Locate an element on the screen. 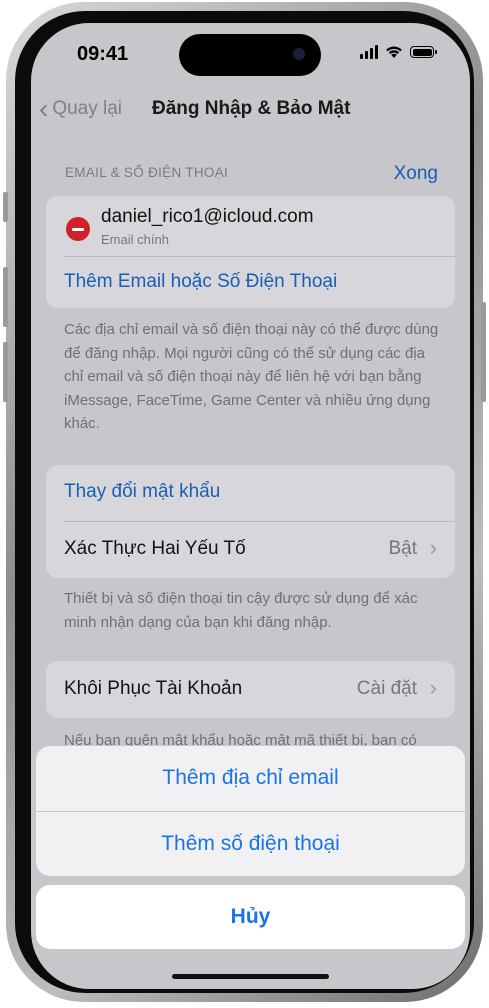 The image size is (489, 1008). page-title: Đăng Nhập & Bảo Mật is located at coordinates (251, 108).